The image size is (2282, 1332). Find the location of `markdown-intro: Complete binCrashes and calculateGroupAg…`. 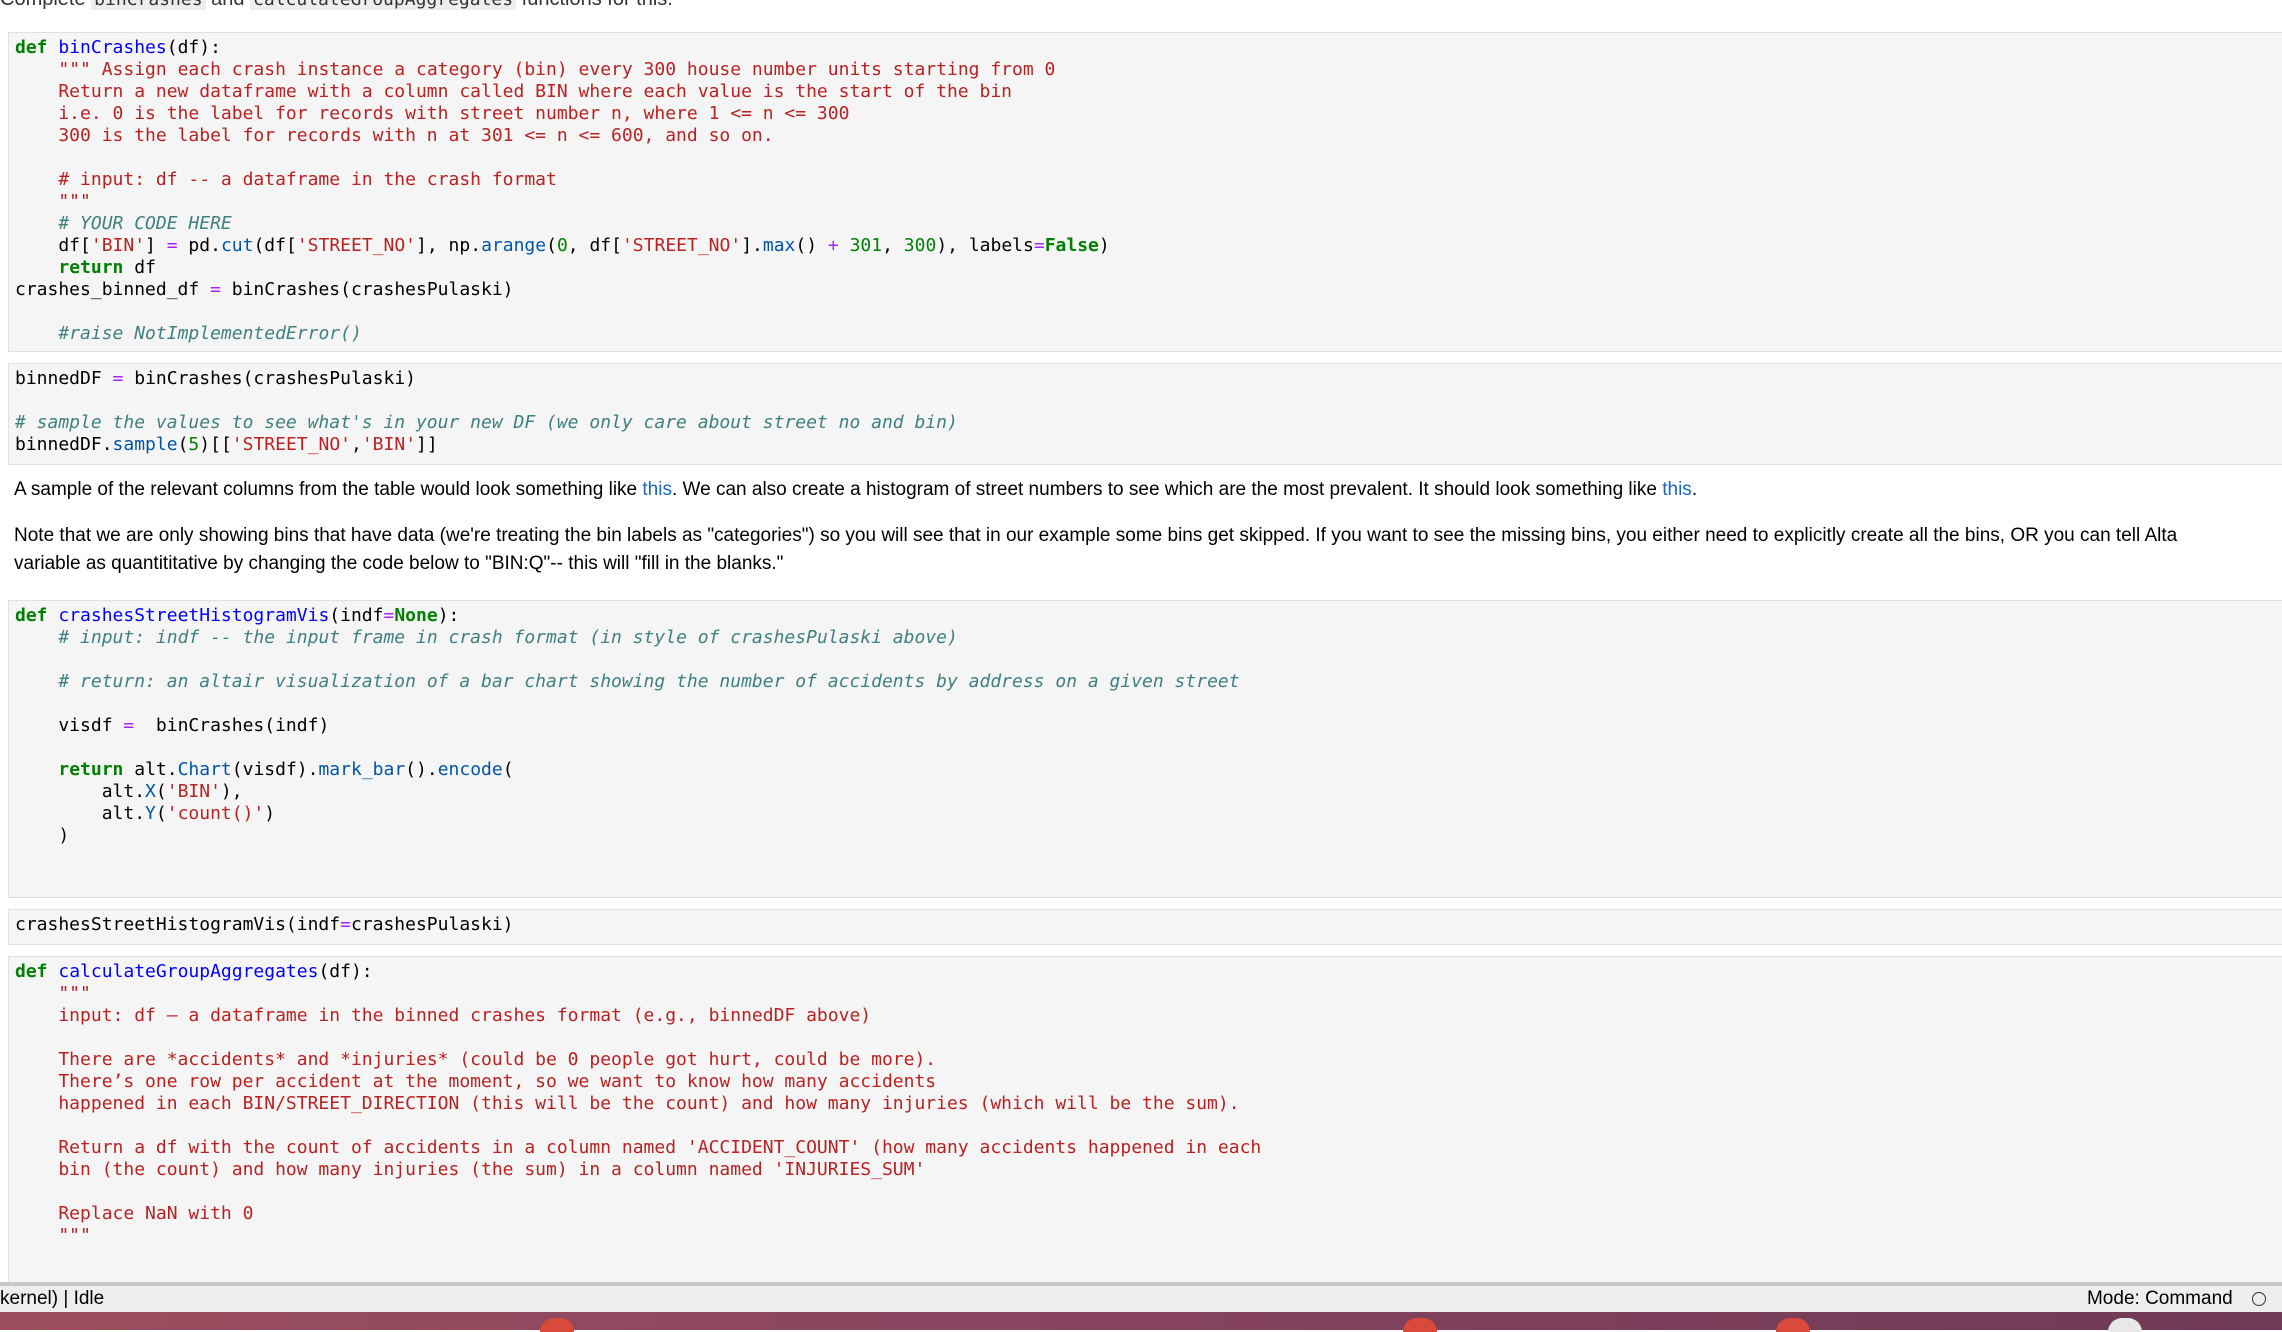

markdown-intro: Complete binCrashes and calculateGroupAg… is located at coordinates (336, 5).